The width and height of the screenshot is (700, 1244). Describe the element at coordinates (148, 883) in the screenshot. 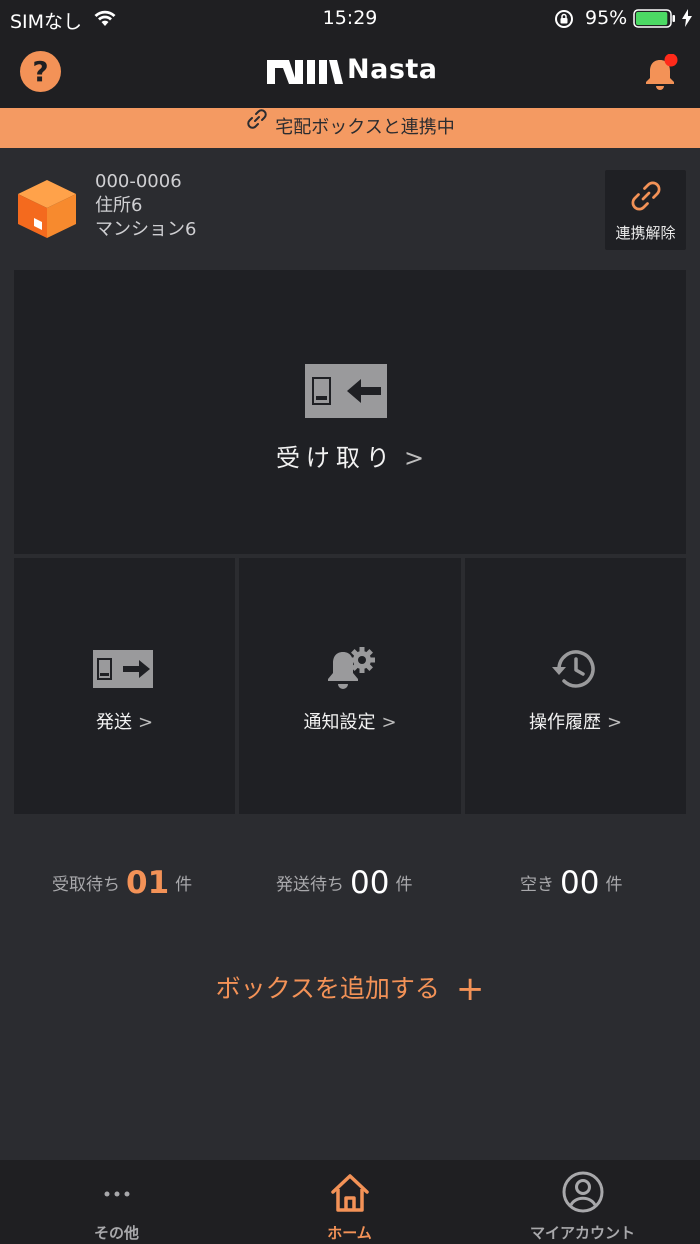

I see `awaiting-pickup-value: 01` at that location.